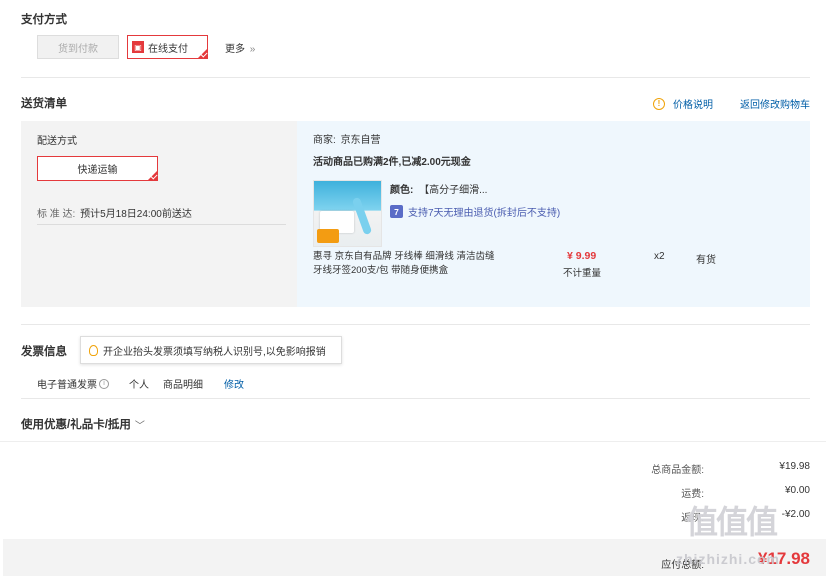 This screenshot has width=826, height=576. What do you see at coordinates (659, 103) in the screenshot?
I see `warning-circle-icon: !` at bounding box center [659, 103].